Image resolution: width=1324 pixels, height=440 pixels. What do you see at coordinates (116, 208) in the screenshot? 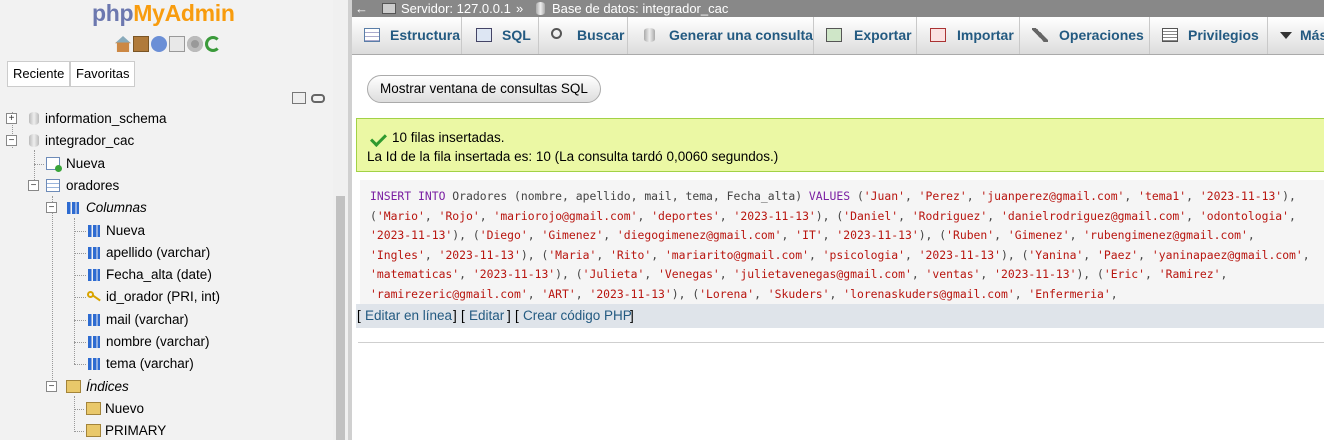
I see `tree-label: Columnas` at bounding box center [116, 208].